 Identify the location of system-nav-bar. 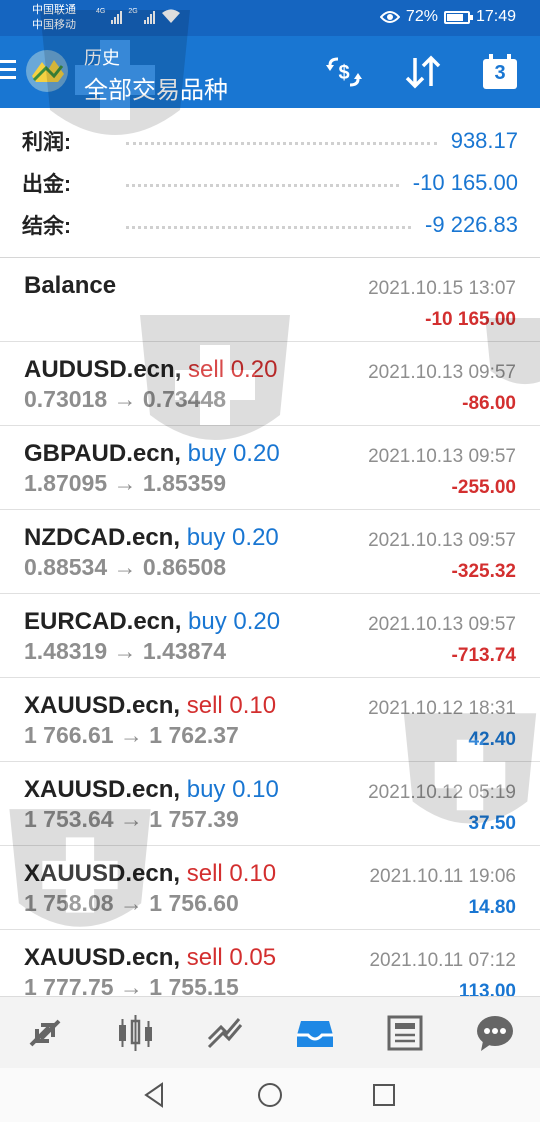
(270, 1095).